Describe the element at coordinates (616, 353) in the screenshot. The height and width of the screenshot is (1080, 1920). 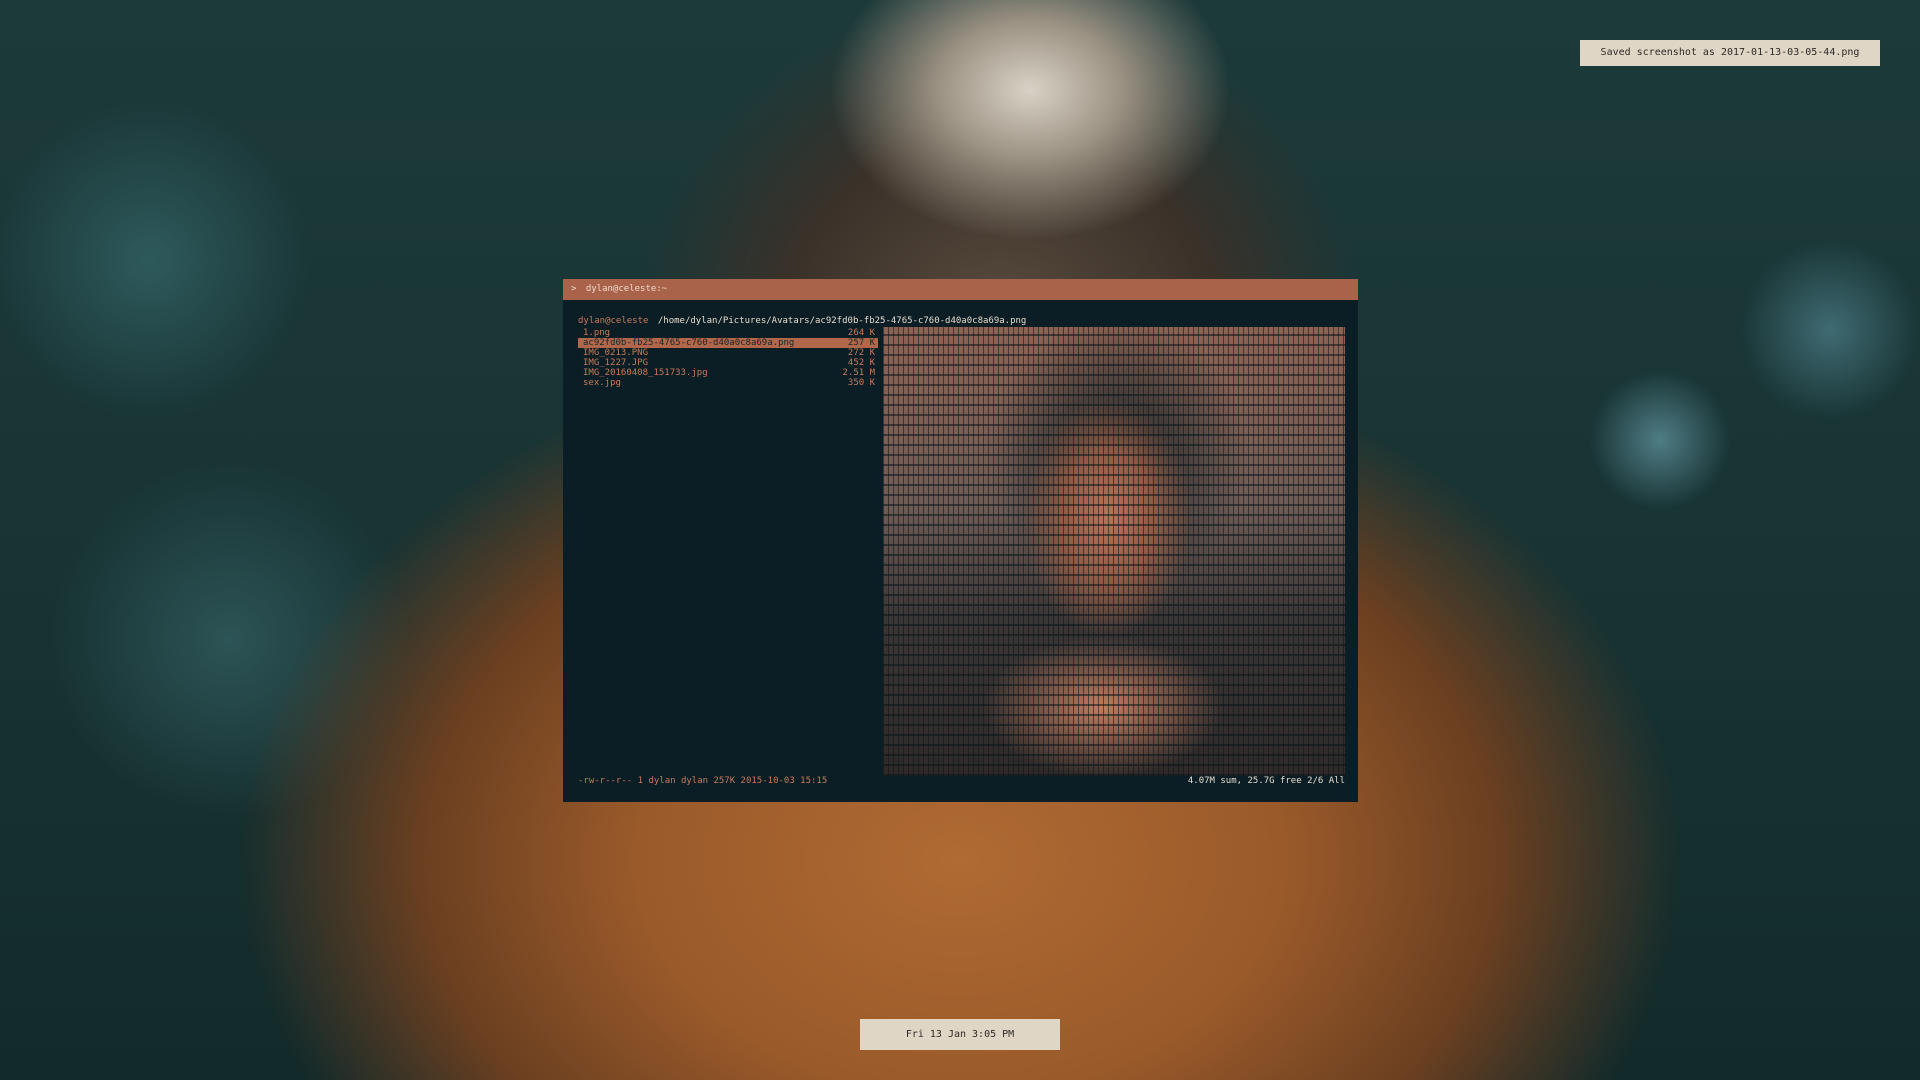
I see `file-name: IMG_0213.PNG` at that location.